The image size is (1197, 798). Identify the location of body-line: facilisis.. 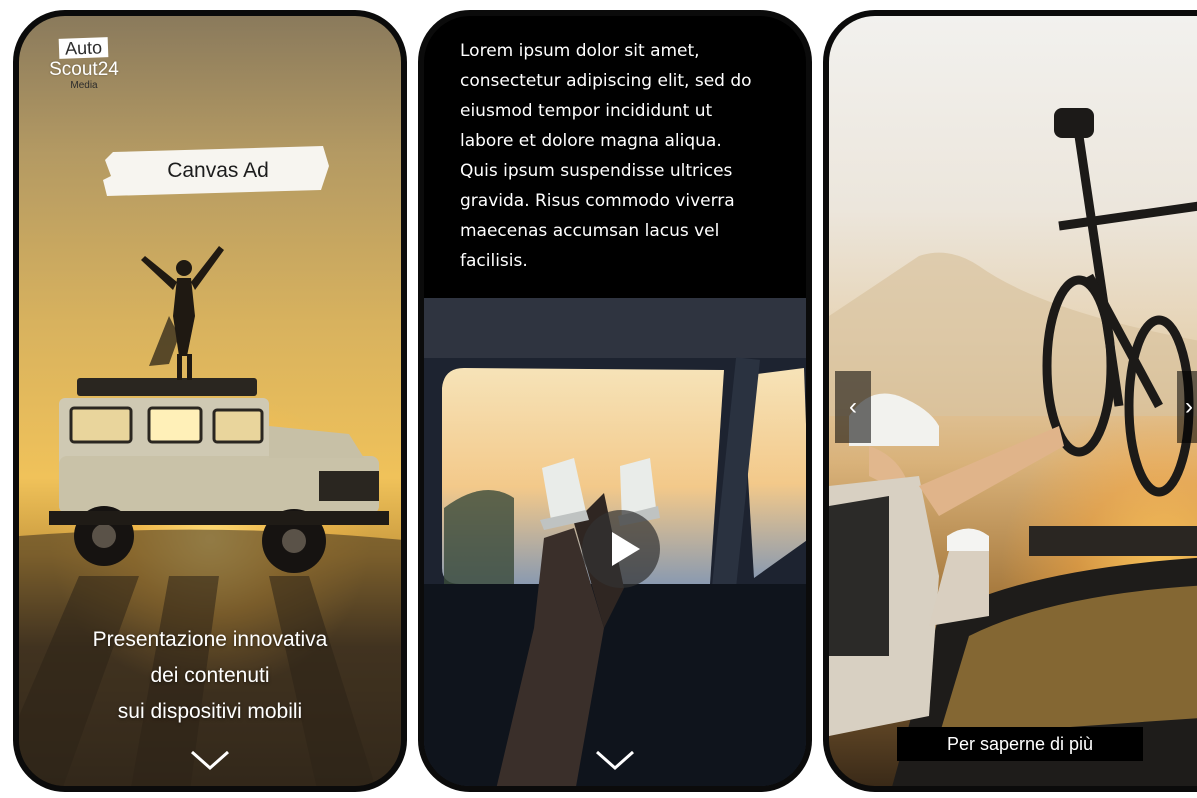
(494, 261).